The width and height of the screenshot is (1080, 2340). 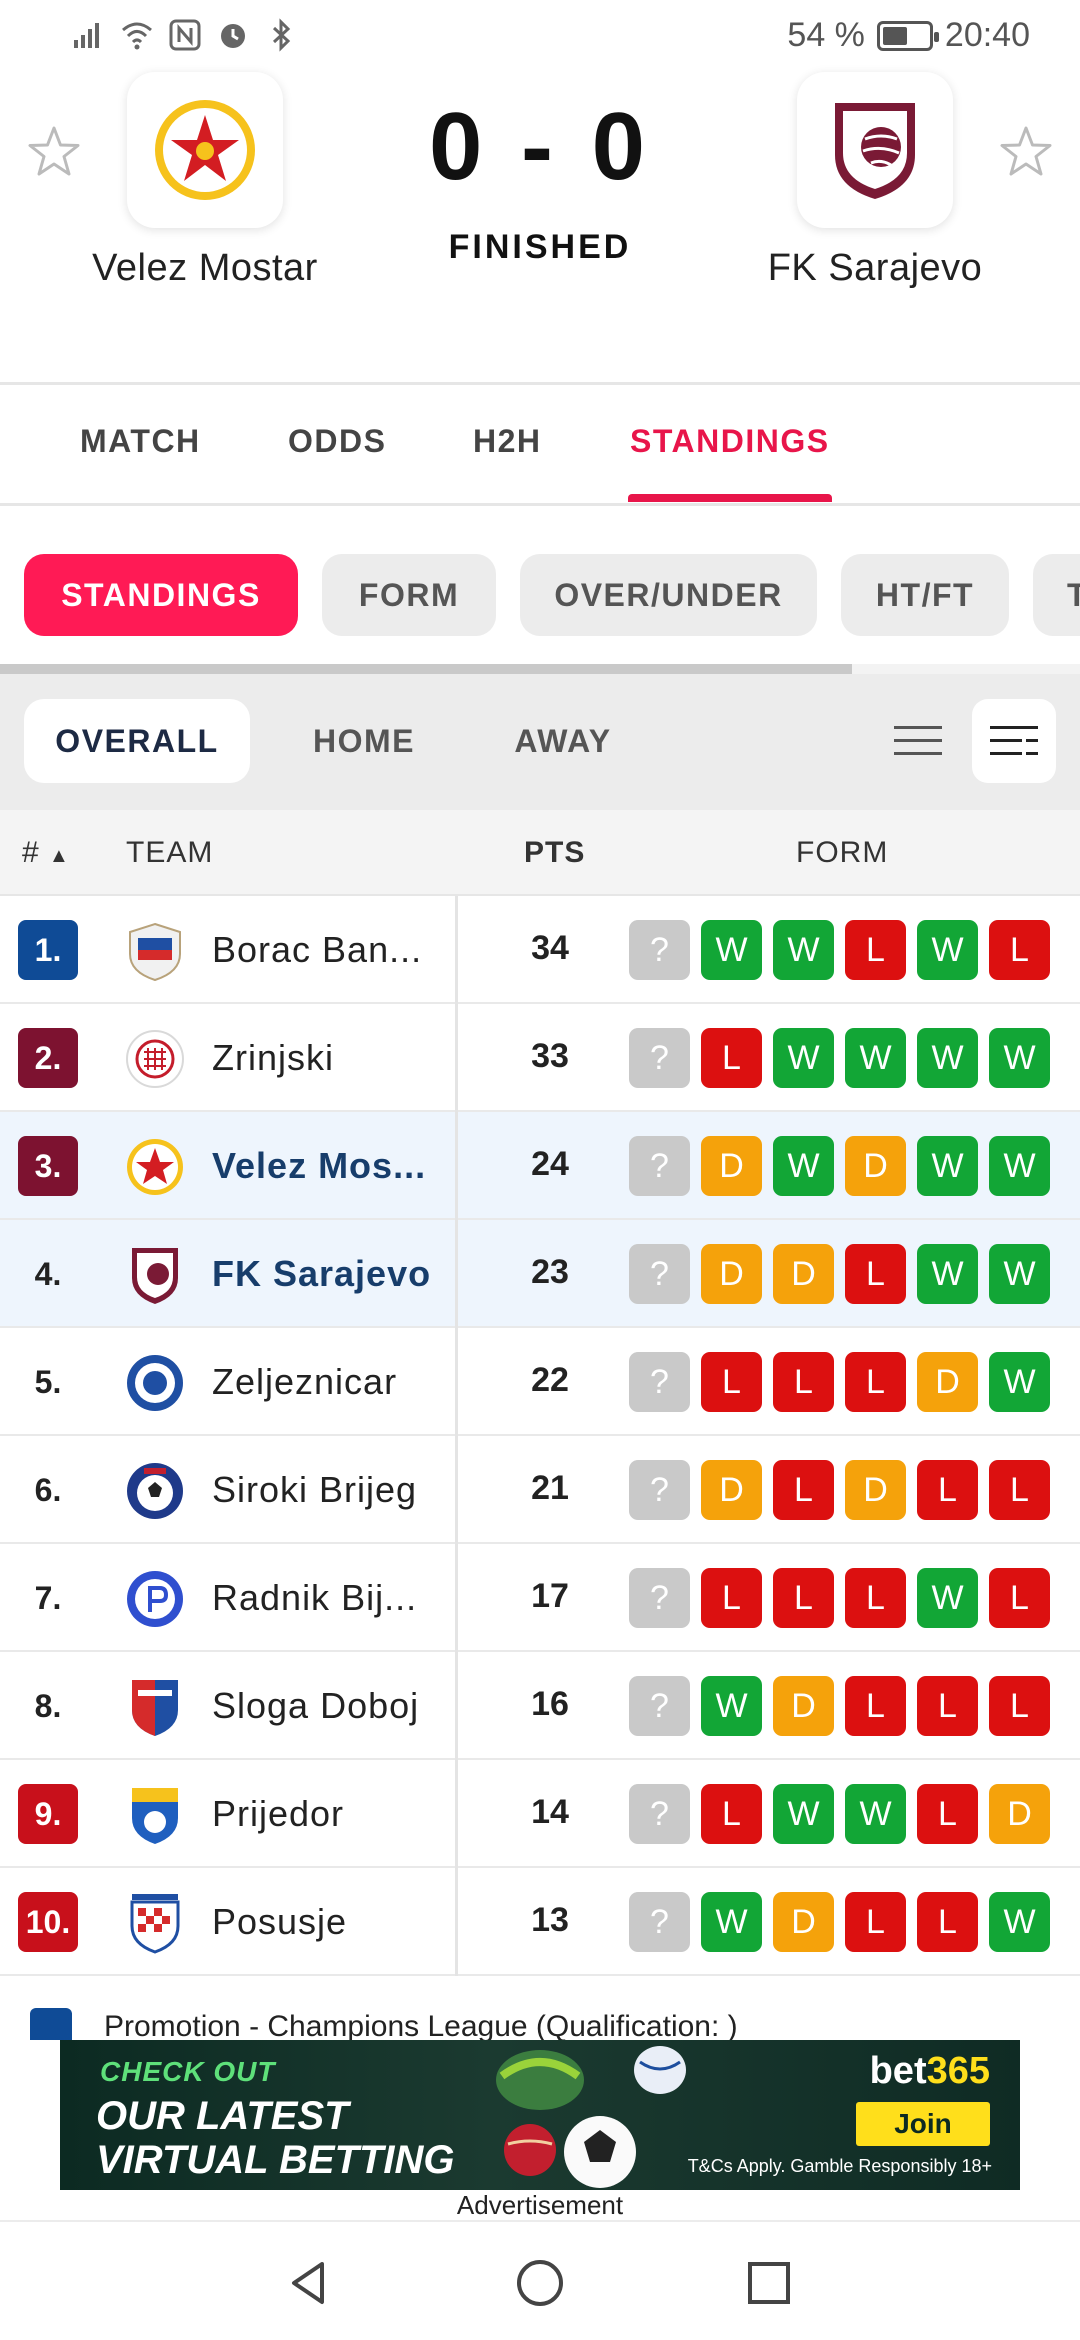 What do you see at coordinates (304, 1382) in the screenshot?
I see `row-team-name: Zeljeznicar` at bounding box center [304, 1382].